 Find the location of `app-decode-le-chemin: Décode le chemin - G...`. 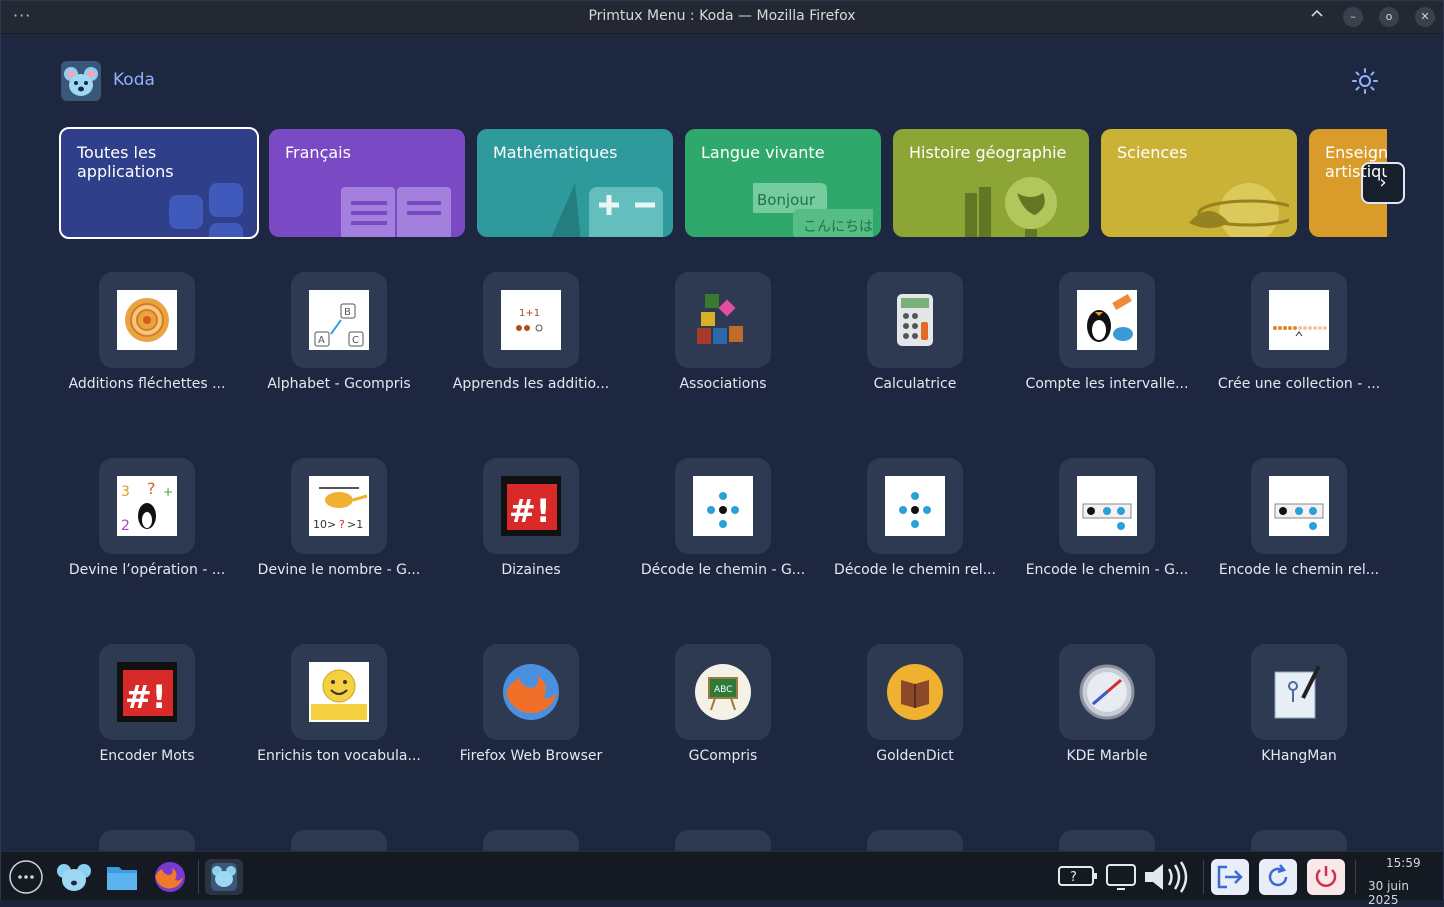

app-decode-le-chemin: Décode le chemin - G... is located at coordinates (723, 518).